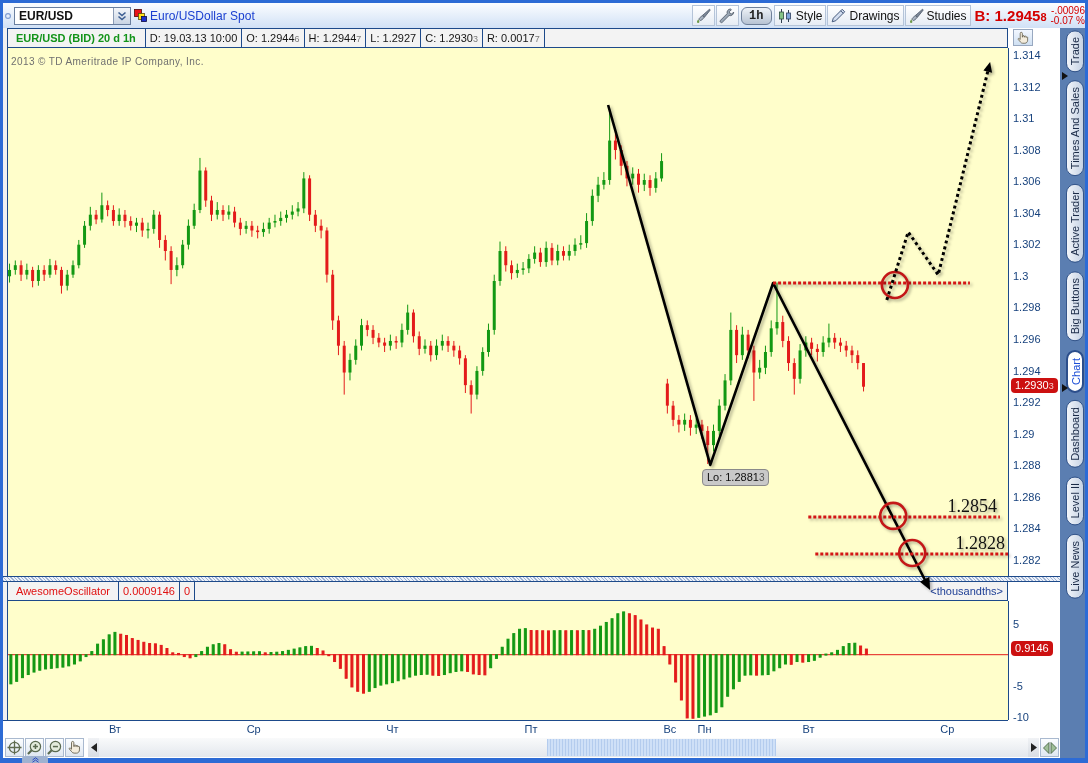  Describe the element at coordinates (972, 506) in the screenshot. I see `price-level-label: 1.2854` at that location.